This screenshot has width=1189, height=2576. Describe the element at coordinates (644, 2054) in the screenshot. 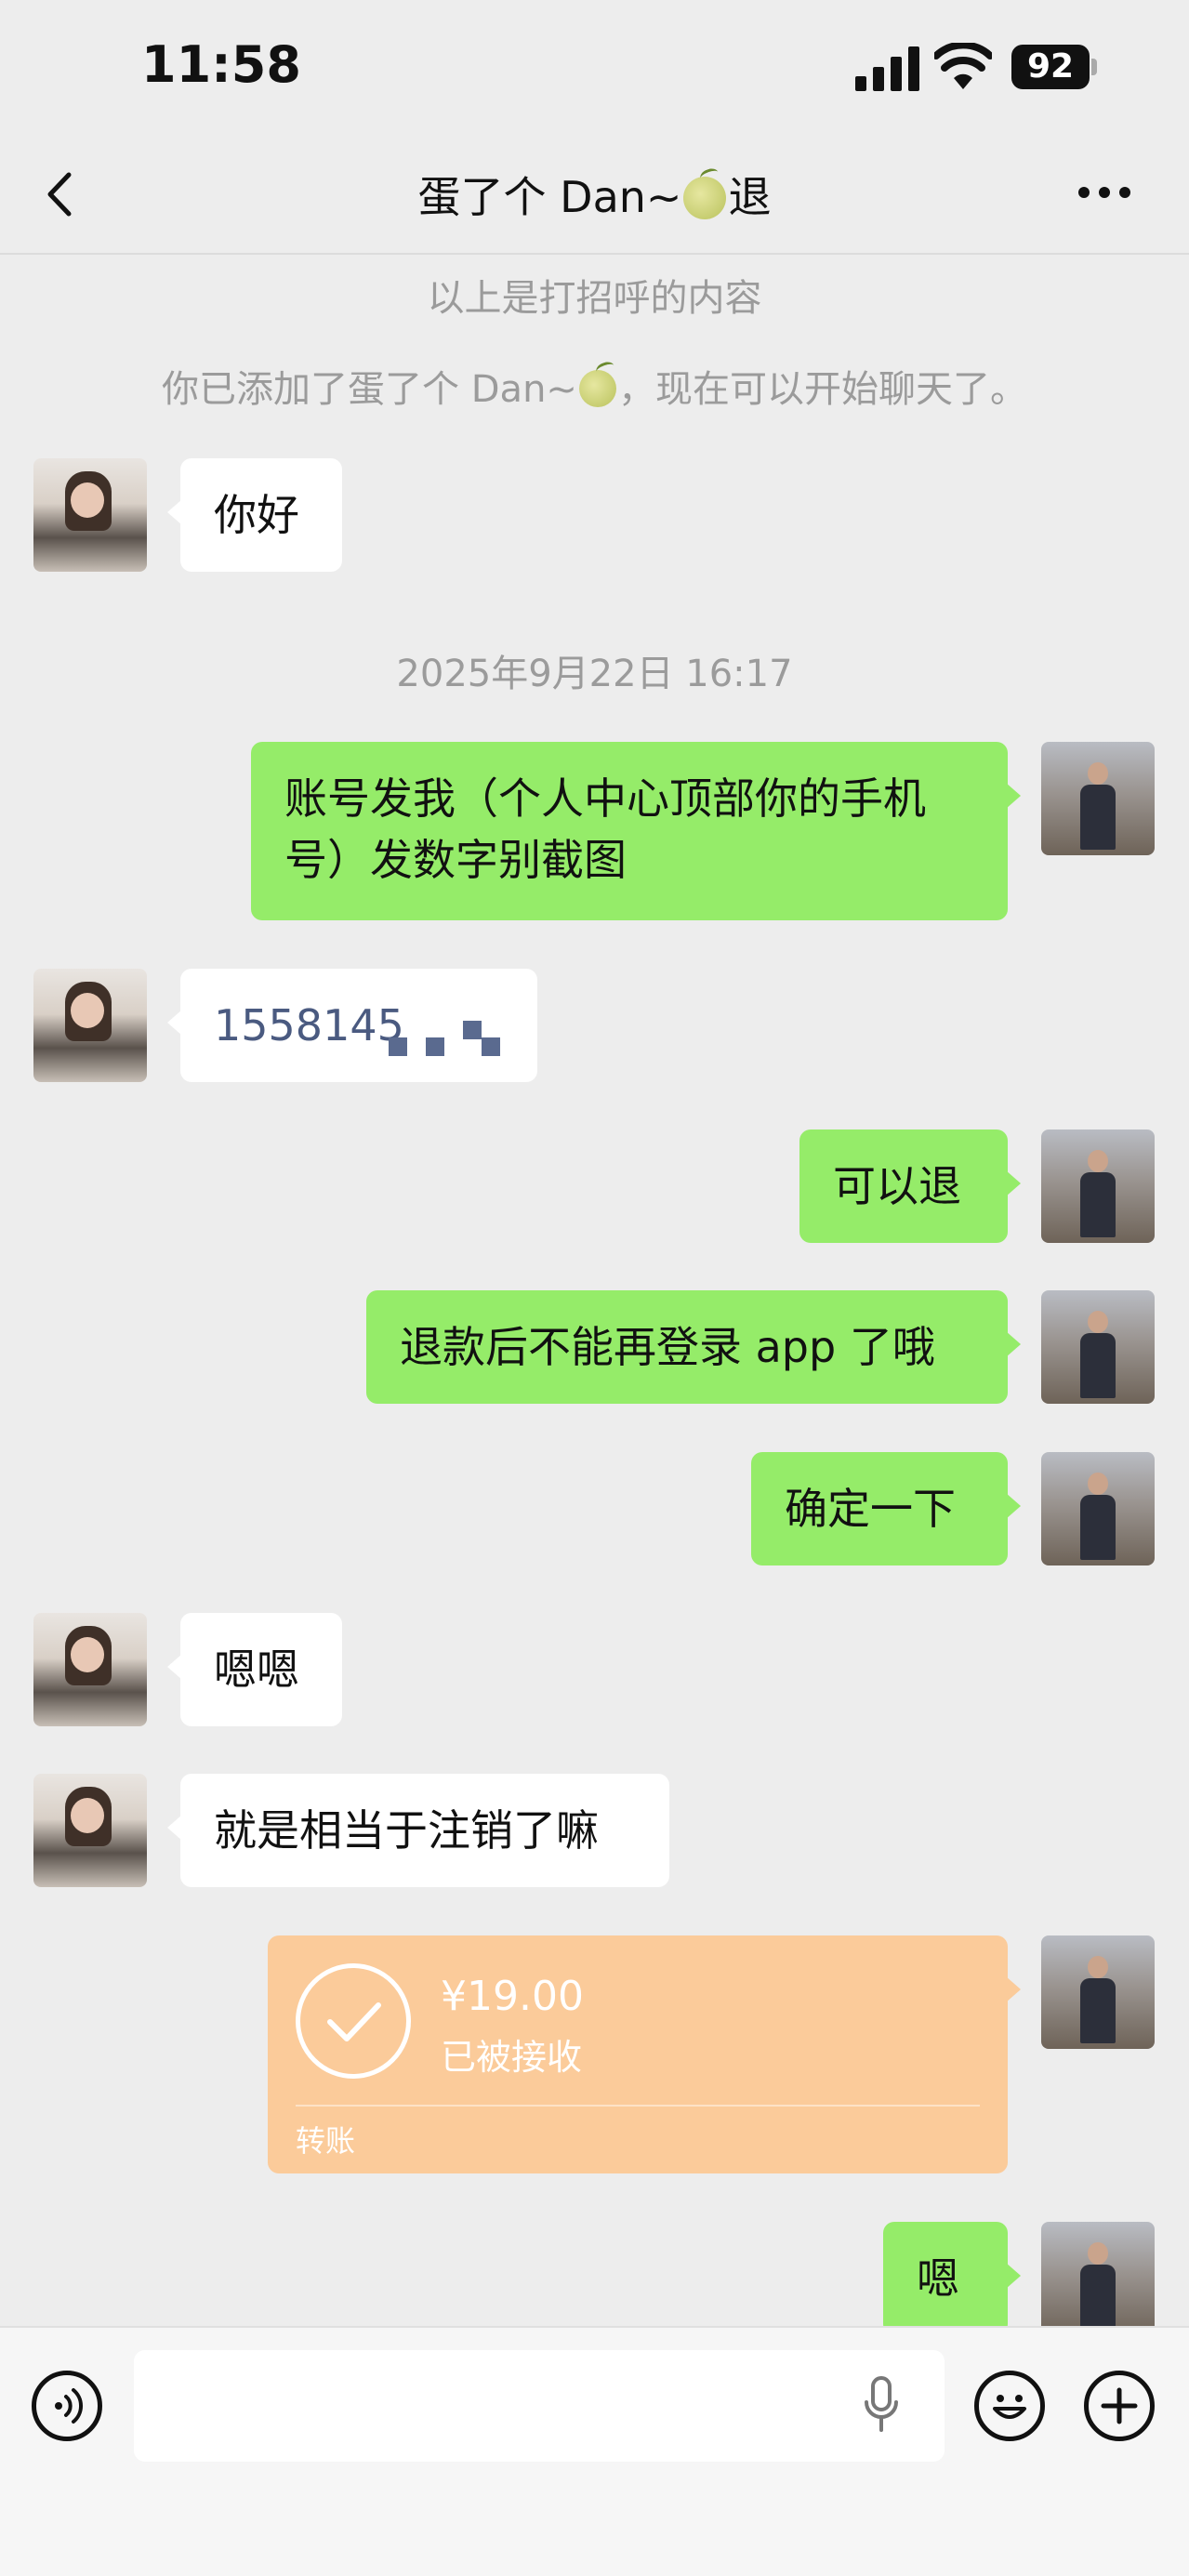

I see `transfer-card: ¥19.00 已被接收 转账` at that location.